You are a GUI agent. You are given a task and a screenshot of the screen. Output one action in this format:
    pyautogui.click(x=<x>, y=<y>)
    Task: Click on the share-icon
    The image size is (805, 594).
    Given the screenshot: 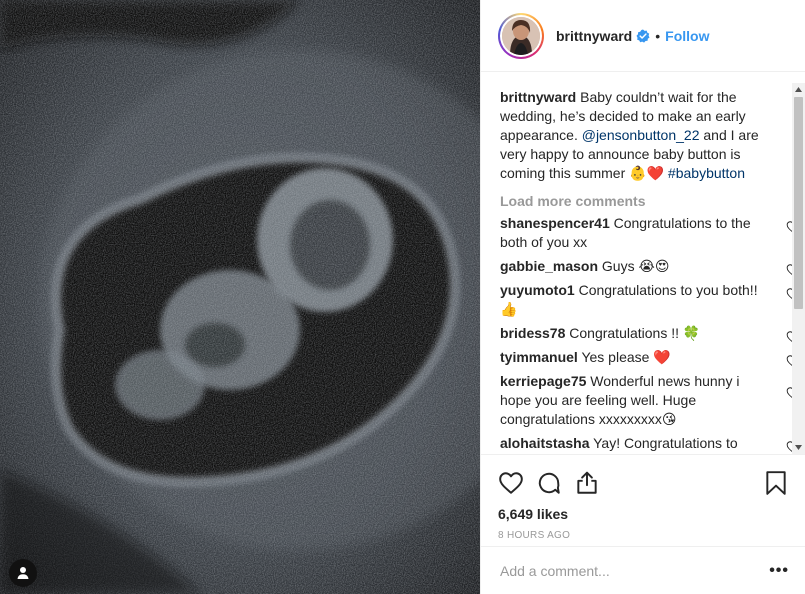 What is the action you would take?
    pyautogui.click(x=587, y=483)
    